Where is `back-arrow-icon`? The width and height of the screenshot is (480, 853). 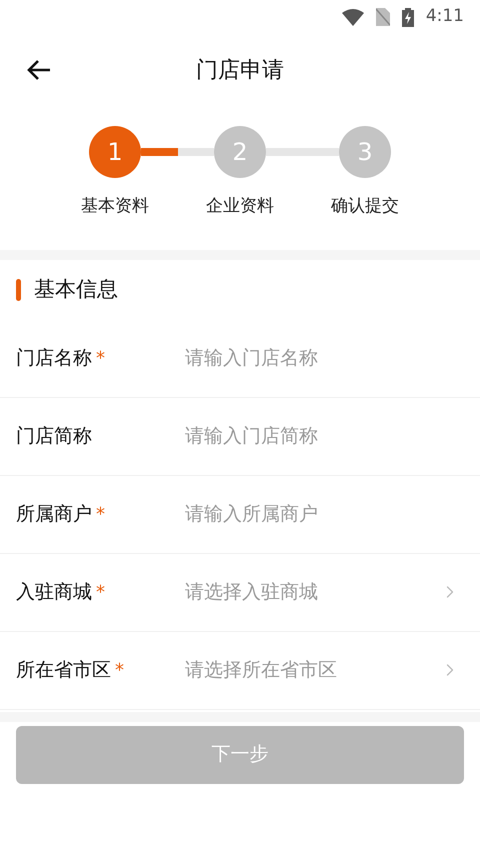
back-arrow-icon is located at coordinates (39, 70).